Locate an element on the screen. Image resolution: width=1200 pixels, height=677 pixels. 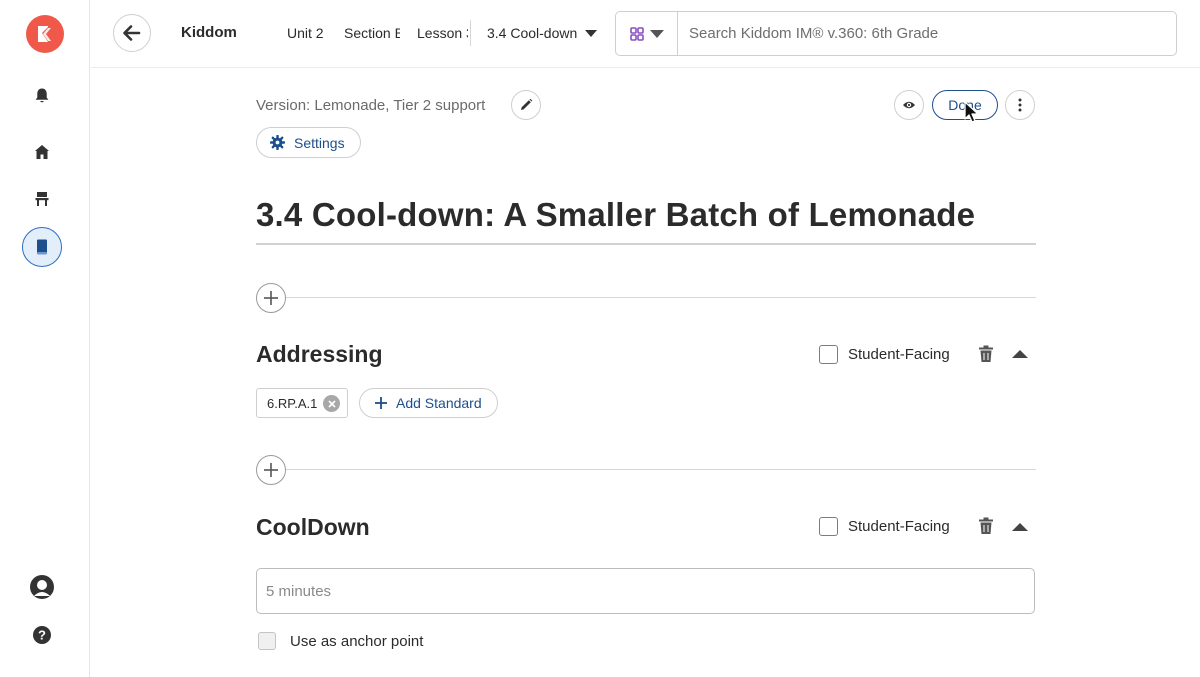
eye-icon is located at coordinates (909, 105).